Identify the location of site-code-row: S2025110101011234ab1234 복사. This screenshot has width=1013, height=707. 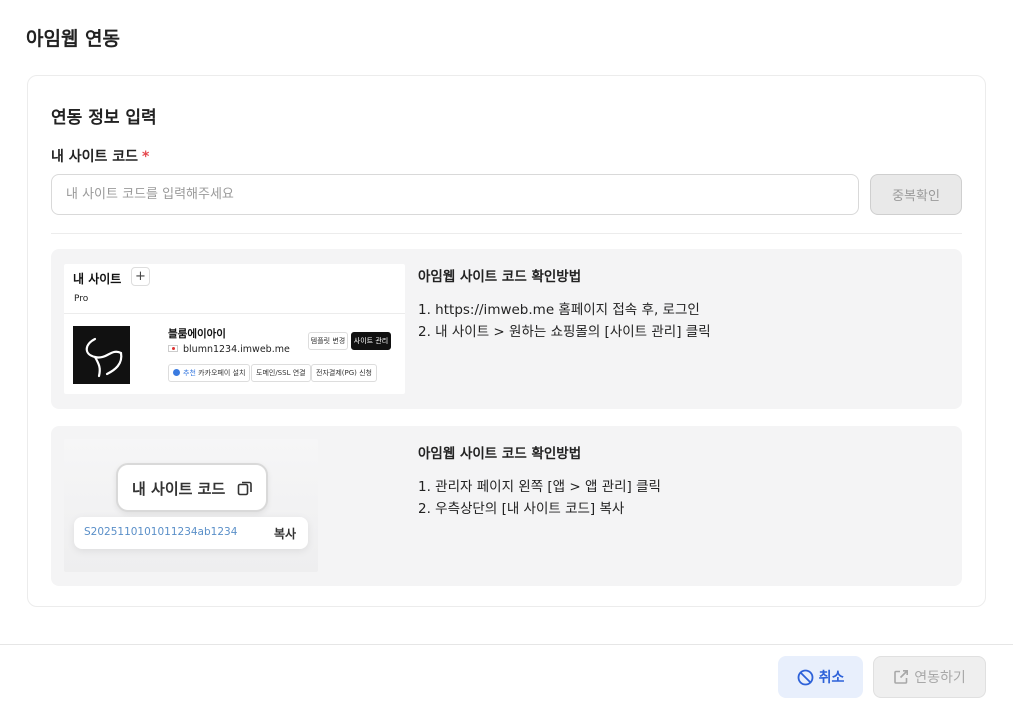
(191, 533).